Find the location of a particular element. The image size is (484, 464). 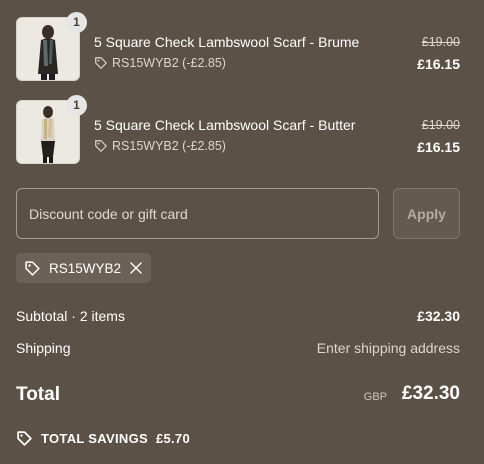

applied-code-chip: RS15WYB2 is located at coordinates (84, 268).